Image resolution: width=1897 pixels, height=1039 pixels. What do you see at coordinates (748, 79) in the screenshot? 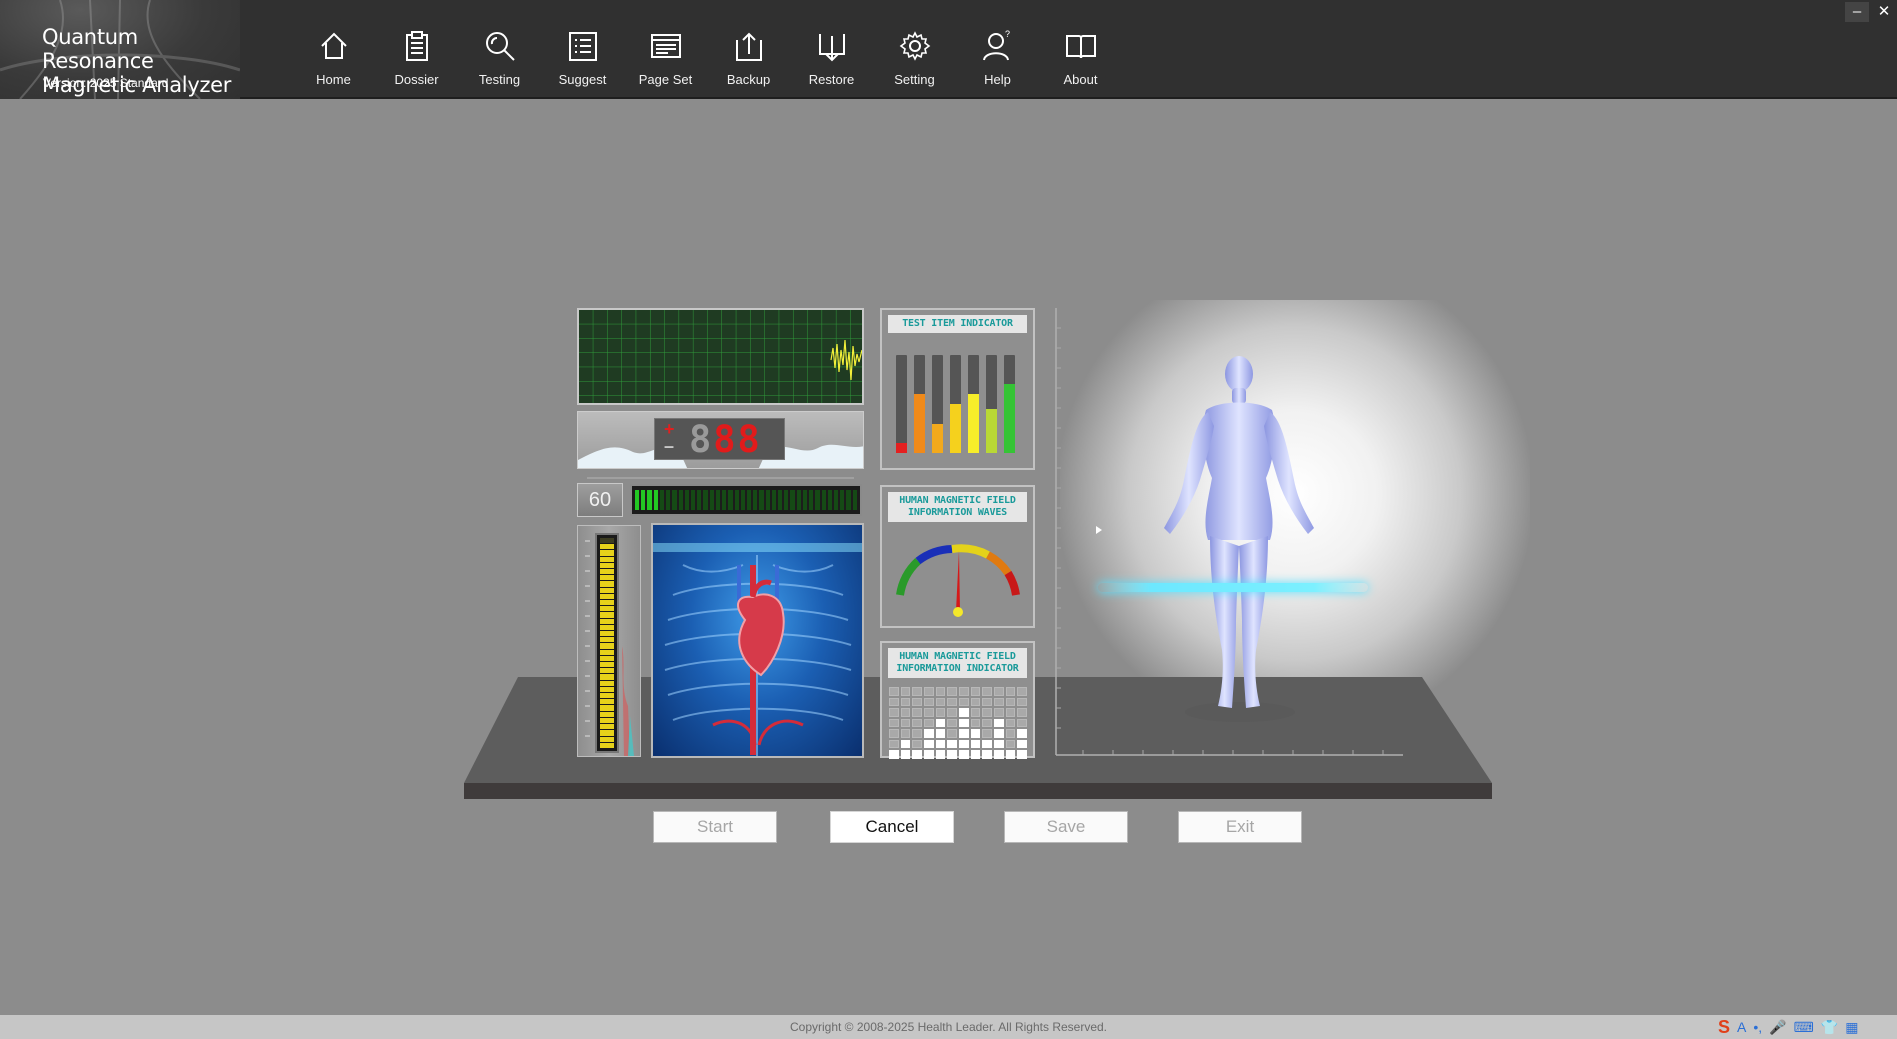
I see `nav-label-backup: Backup` at bounding box center [748, 79].